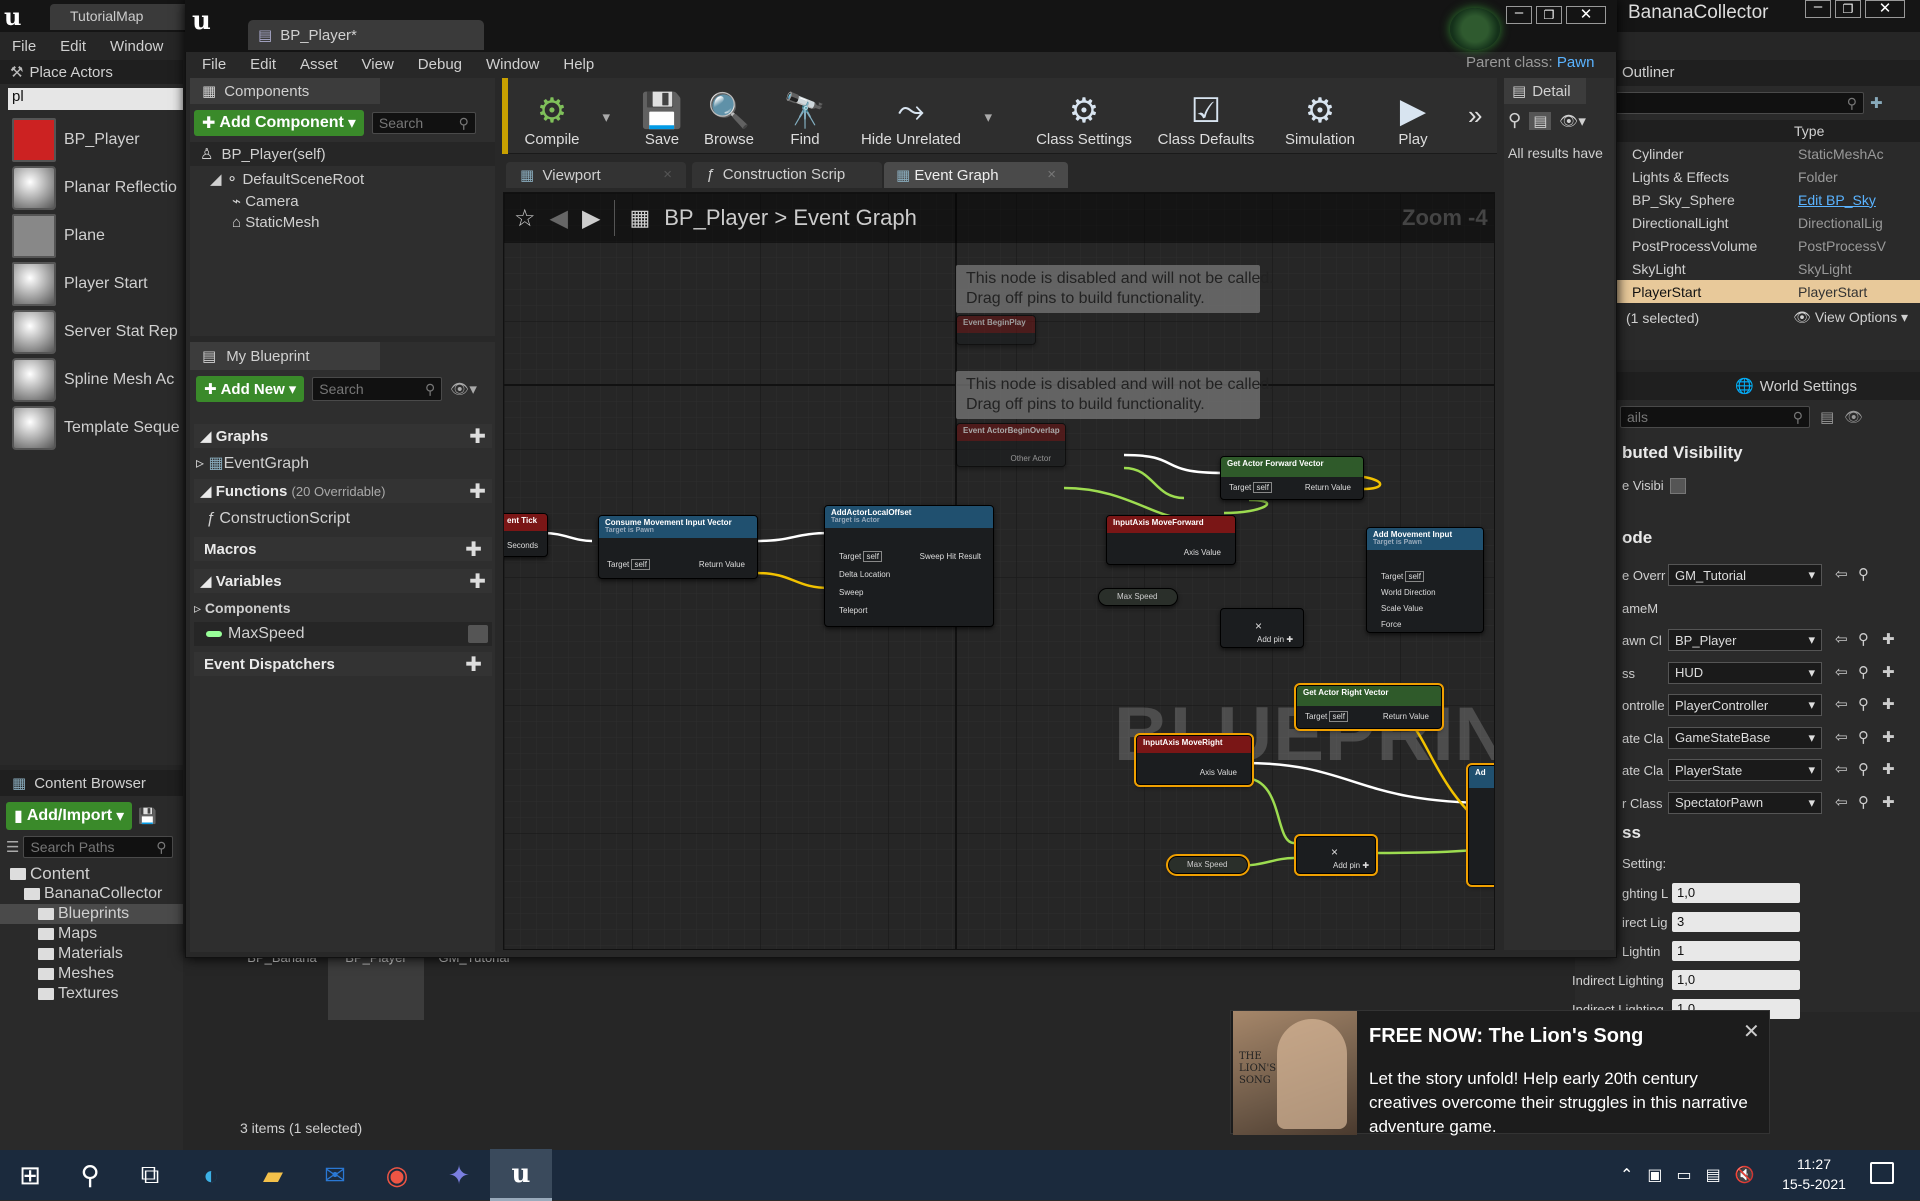  Describe the element at coordinates (1853, 200) in the screenshot. I see `outliner-row-type: Edit BP_Sky` at that location.